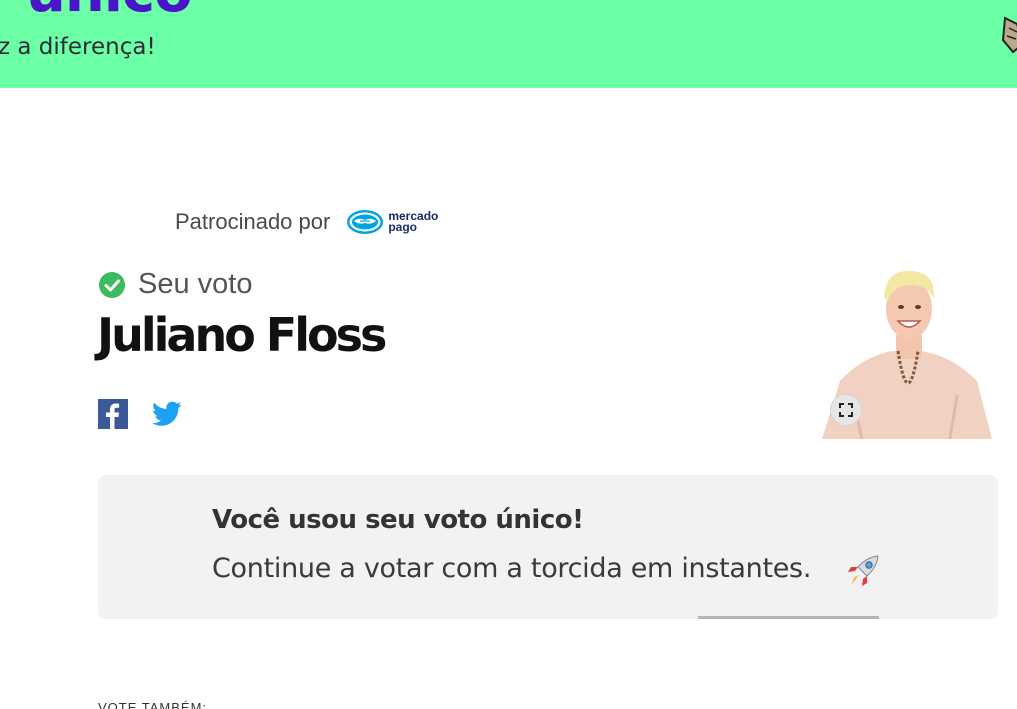 Image resolution: width=1017 pixels, height=709 pixels. What do you see at coordinates (113, 414) in the screenshot?
I see `facebook-icon` at bounding box center [113, 414].